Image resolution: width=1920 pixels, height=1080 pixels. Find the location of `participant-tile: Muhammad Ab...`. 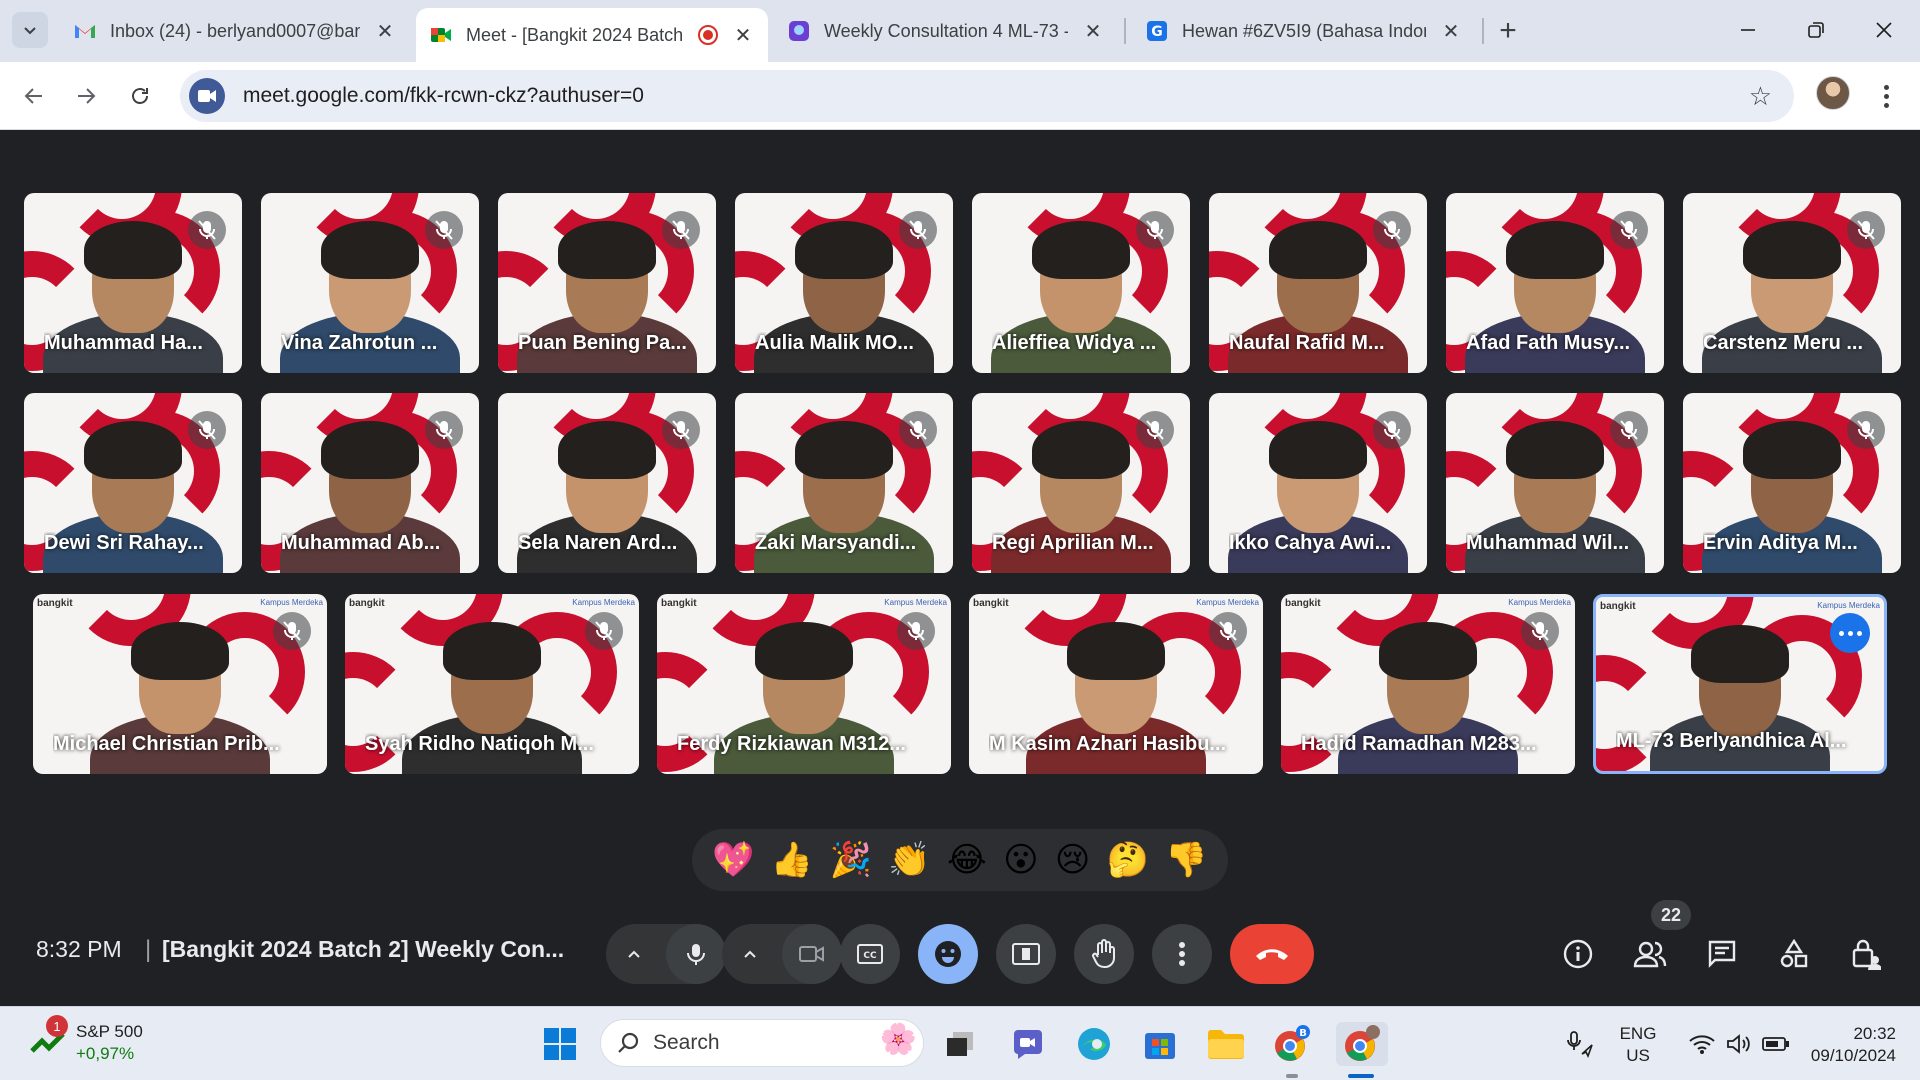

participant-tile: Muhammad Ab... is located at coordinates (370, 483).